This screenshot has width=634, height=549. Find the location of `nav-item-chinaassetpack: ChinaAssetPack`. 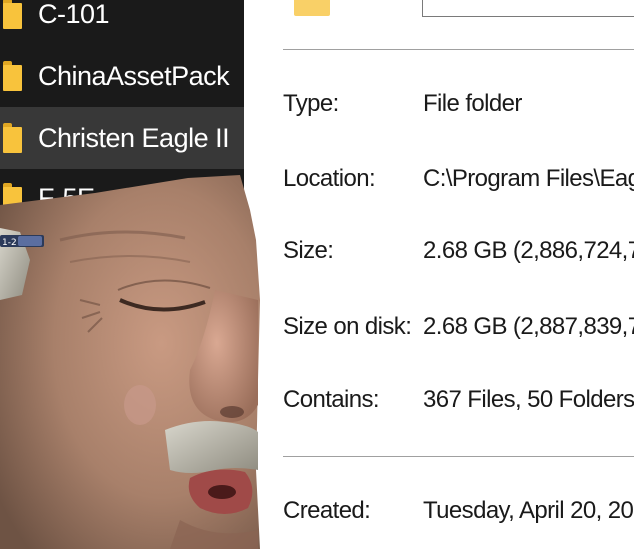

nav-item-chinaassetpack: ChinaAssetPack is located at coordinates (122, 76).